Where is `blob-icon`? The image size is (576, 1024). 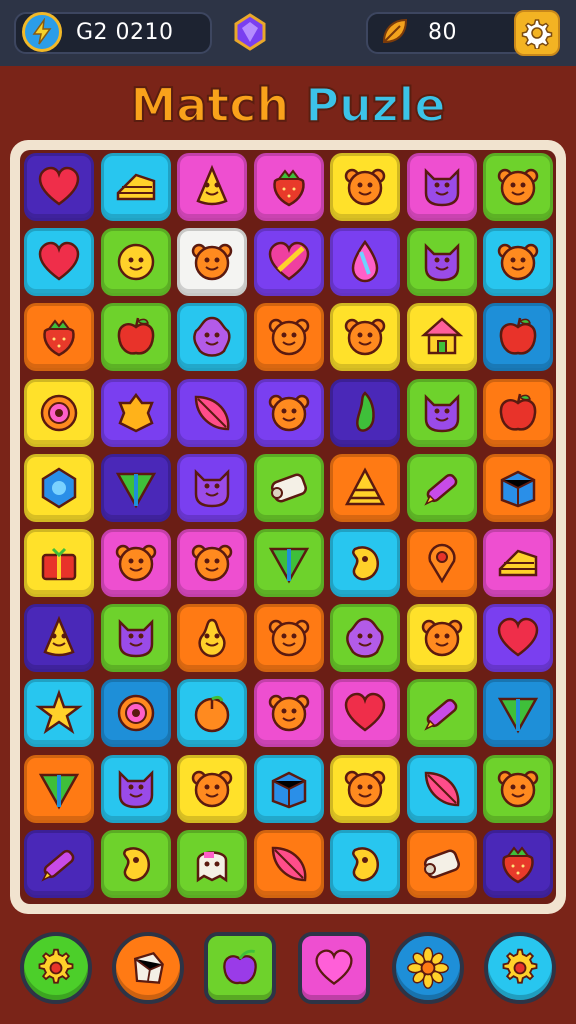 blob-icon is located at coordinates (212, 337).